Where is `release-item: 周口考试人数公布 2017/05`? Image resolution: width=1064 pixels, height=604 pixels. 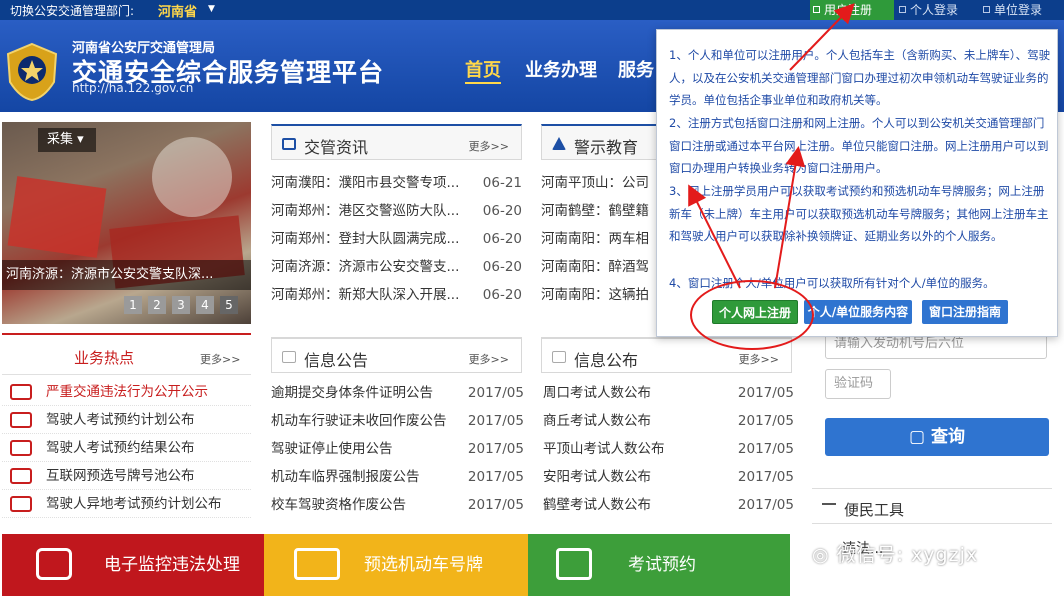
release-item: 周口考试人数公布 2017/05 is located at coordinates (668, 393).